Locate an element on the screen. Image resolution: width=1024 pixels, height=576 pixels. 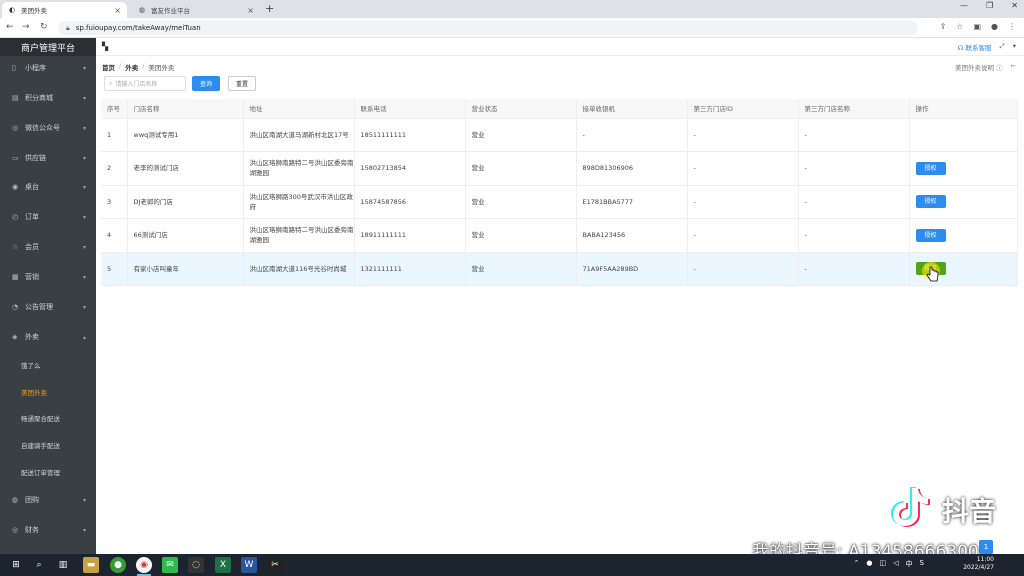
url-field: 🔒︎ sp.fuioupay.com/takeAway/meiTuan is located at coordinates (488, 28).